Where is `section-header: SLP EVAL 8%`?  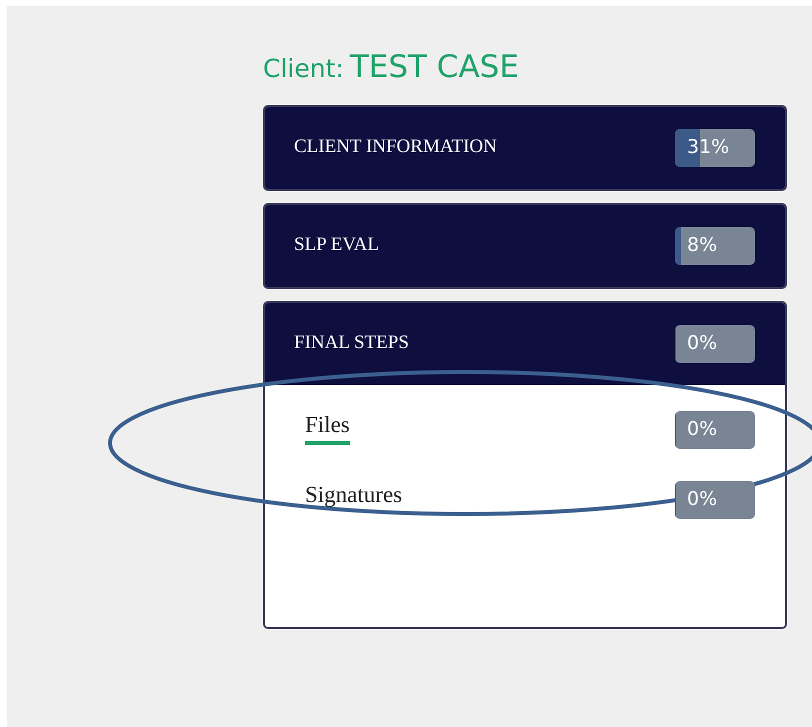 section-header: SLP EVAL 8% is located at coordinates (525, 245).